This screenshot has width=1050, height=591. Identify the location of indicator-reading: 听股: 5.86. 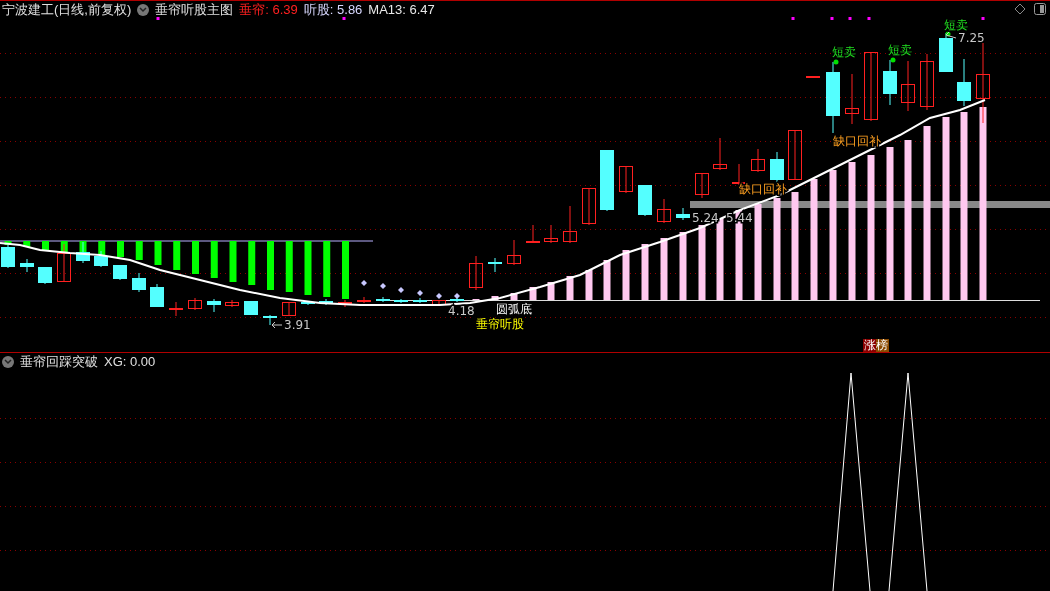
(333, 10).